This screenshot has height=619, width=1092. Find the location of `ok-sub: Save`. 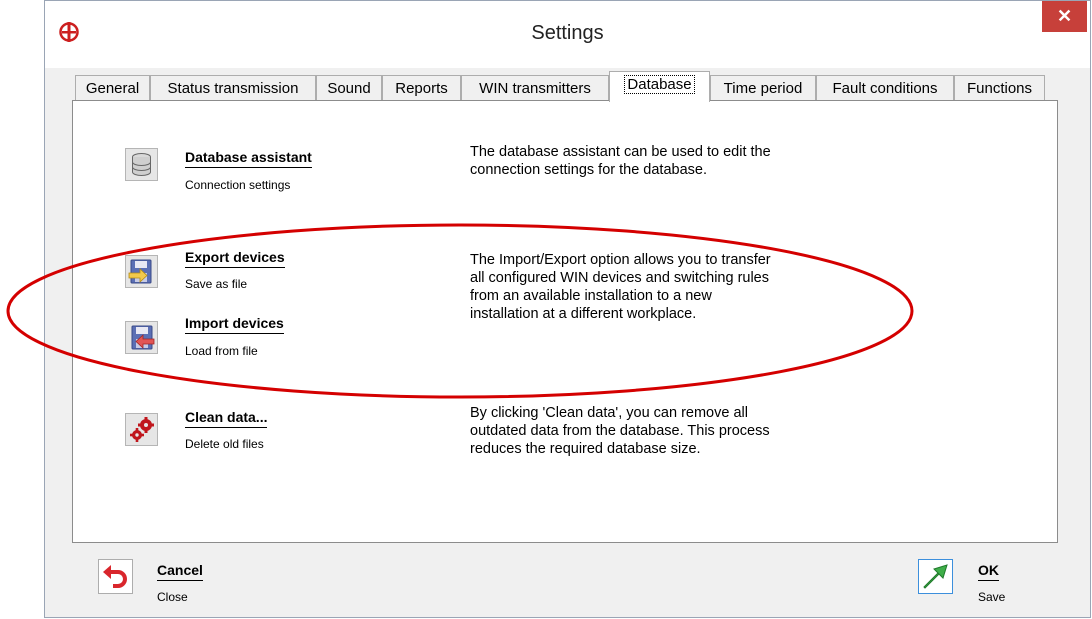

ok-sub: Save is located at coordinates (992, 597).